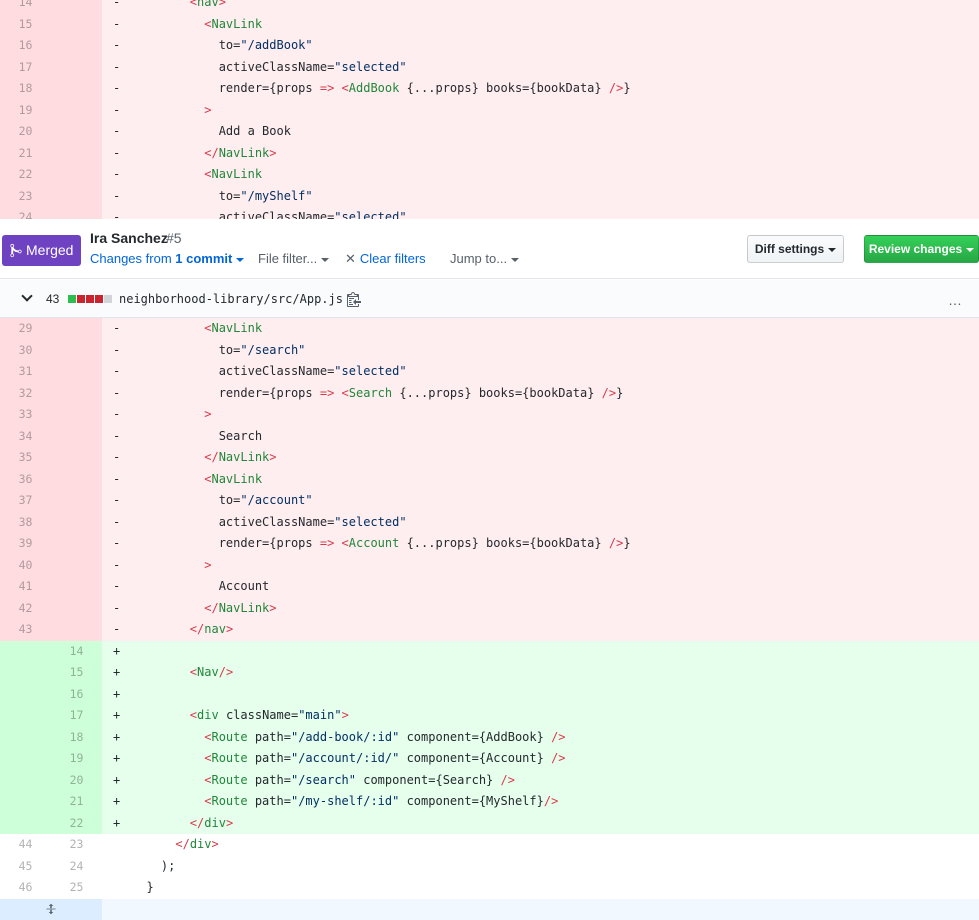  I want to click on new-line-number: 17, so click(76, 716).